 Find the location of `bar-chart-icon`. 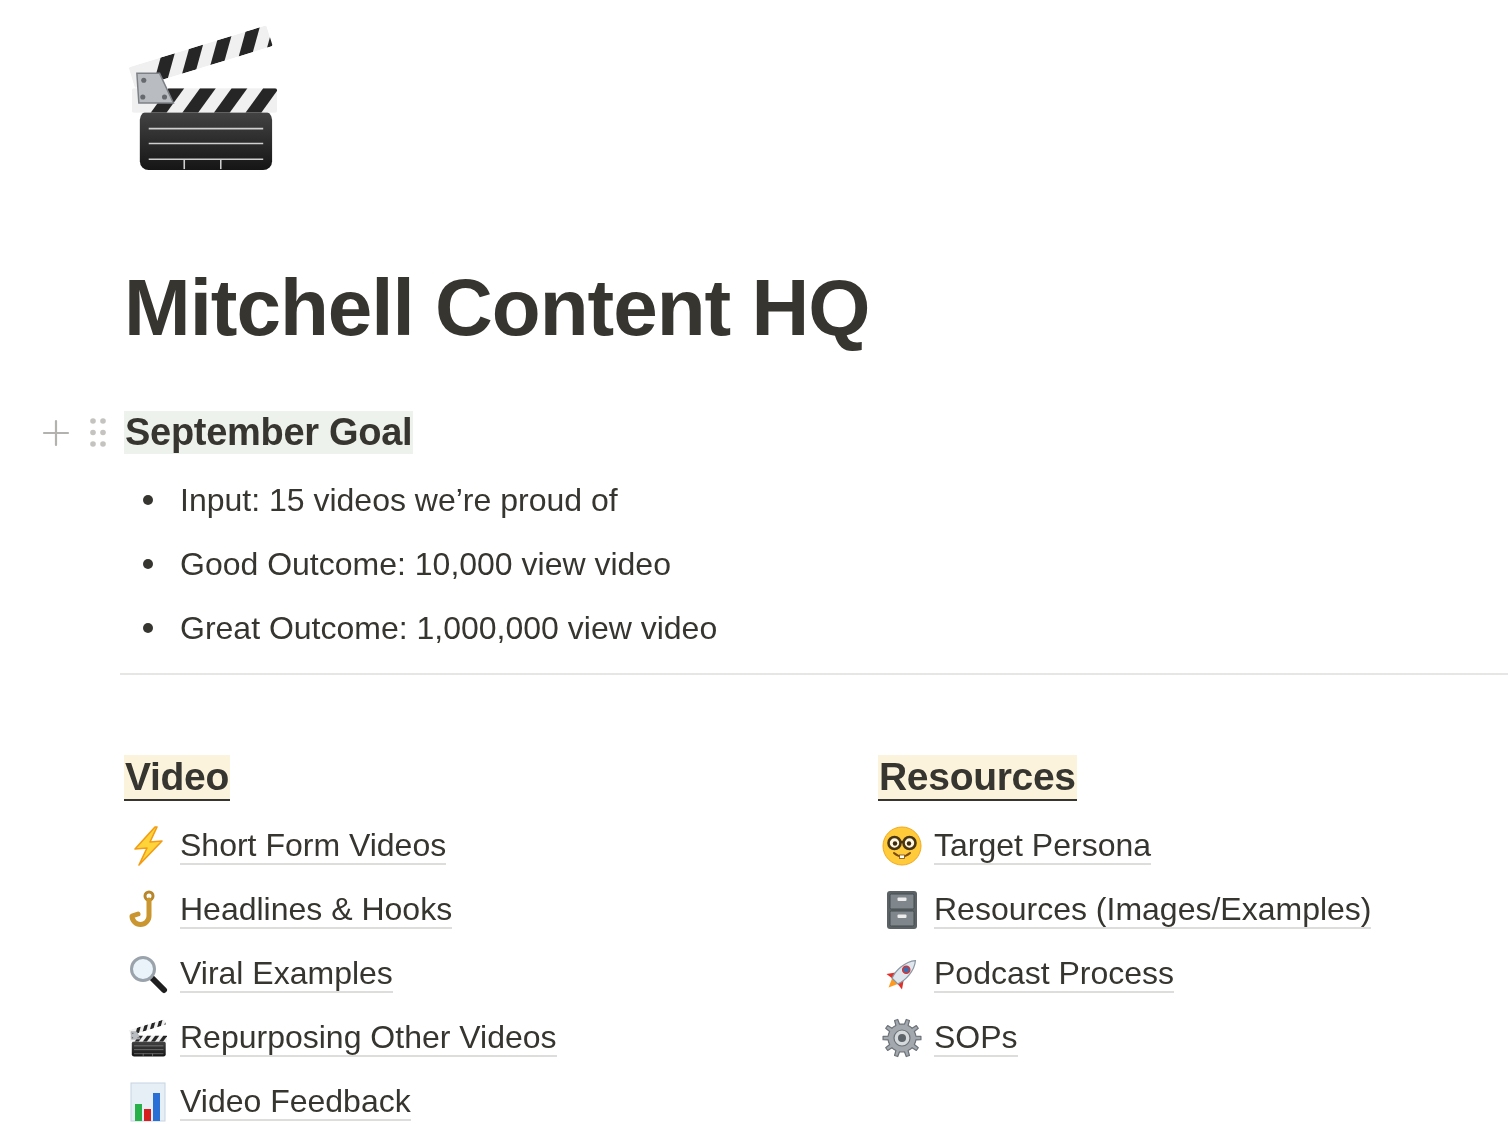

bar-chart-icon is located at coordinates (148, 1102).